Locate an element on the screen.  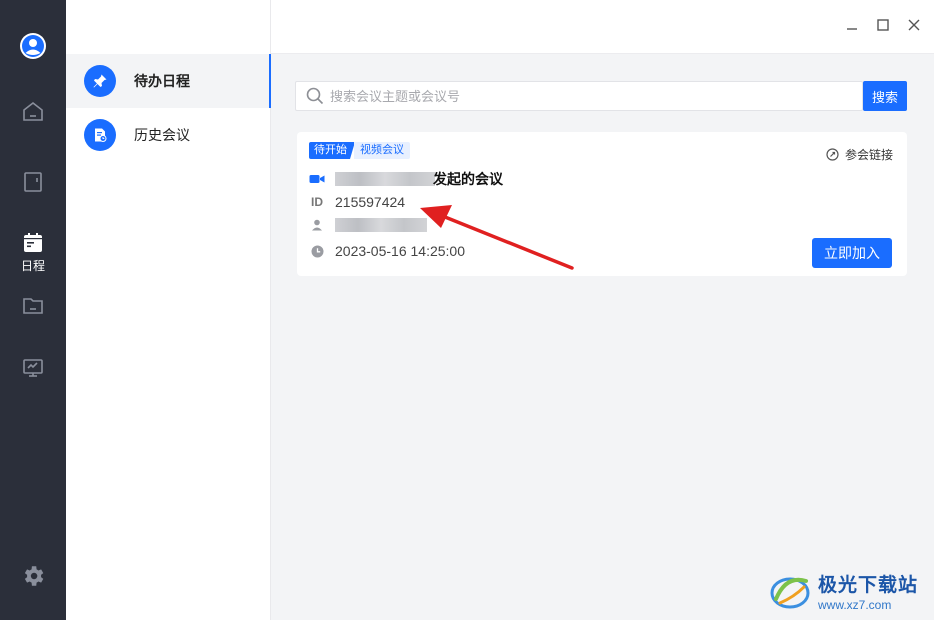
close-button is located at coordinates (914, 25).